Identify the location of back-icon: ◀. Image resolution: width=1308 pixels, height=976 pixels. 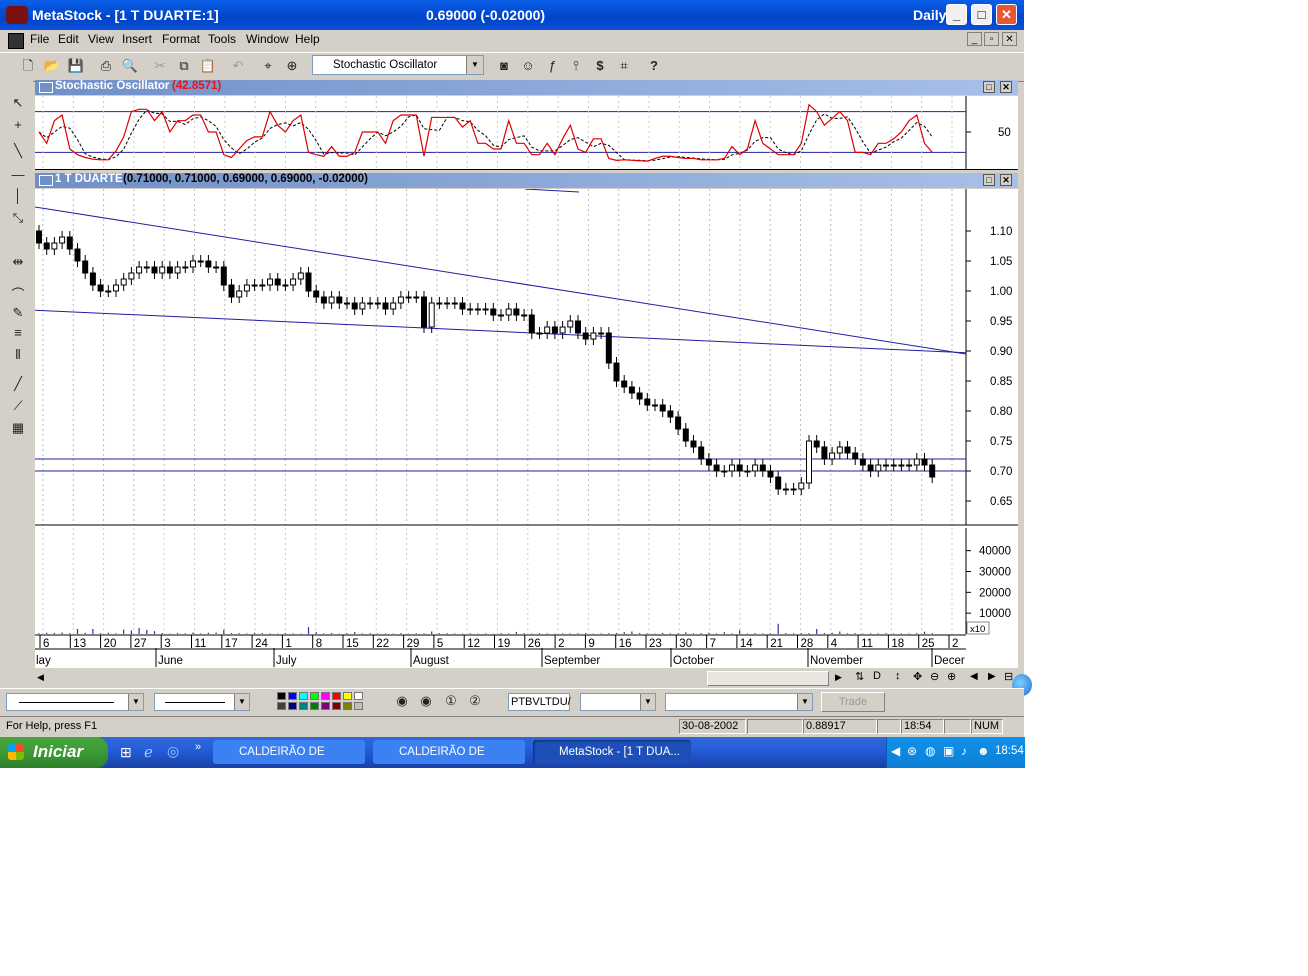
(974, 676).